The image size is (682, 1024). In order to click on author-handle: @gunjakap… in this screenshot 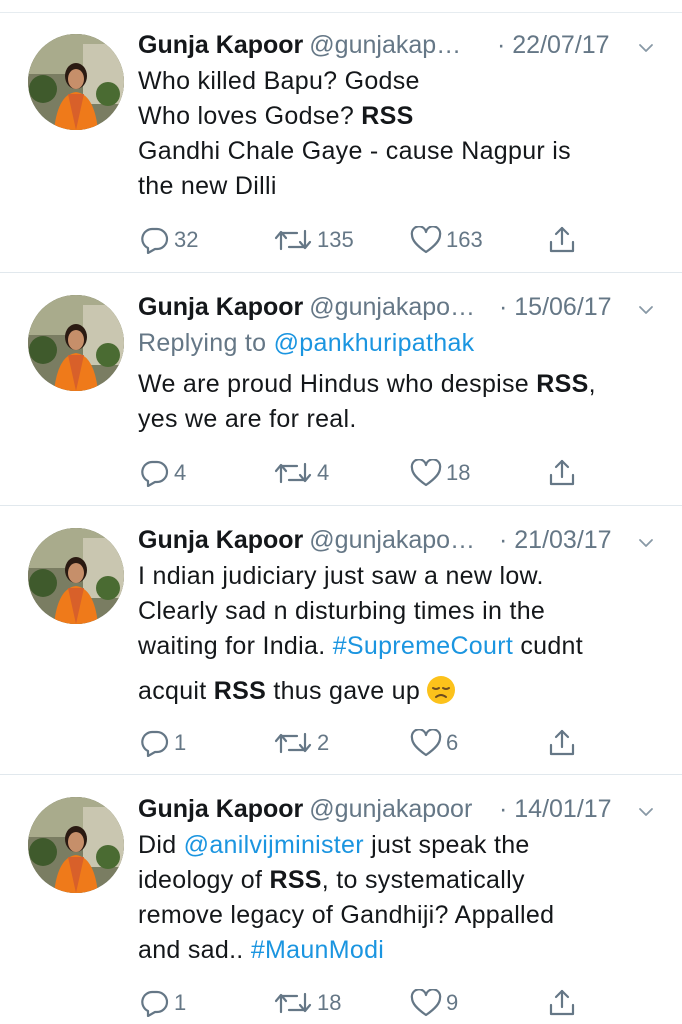, I will do `click(385, 45)`.